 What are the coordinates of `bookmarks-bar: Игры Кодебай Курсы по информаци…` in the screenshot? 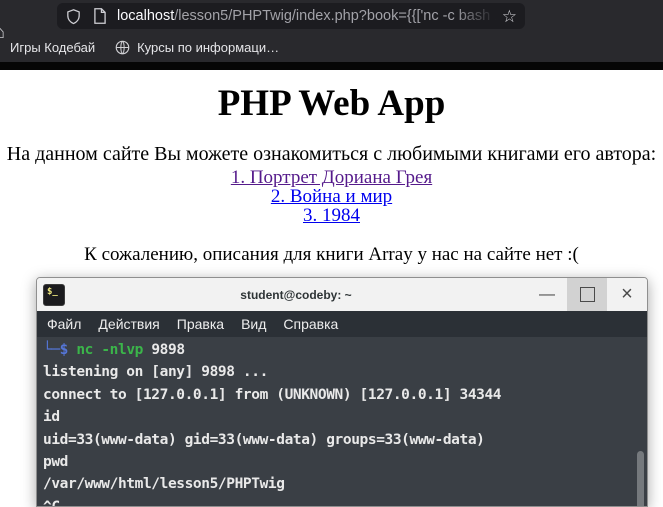 It's located at (331, 47).